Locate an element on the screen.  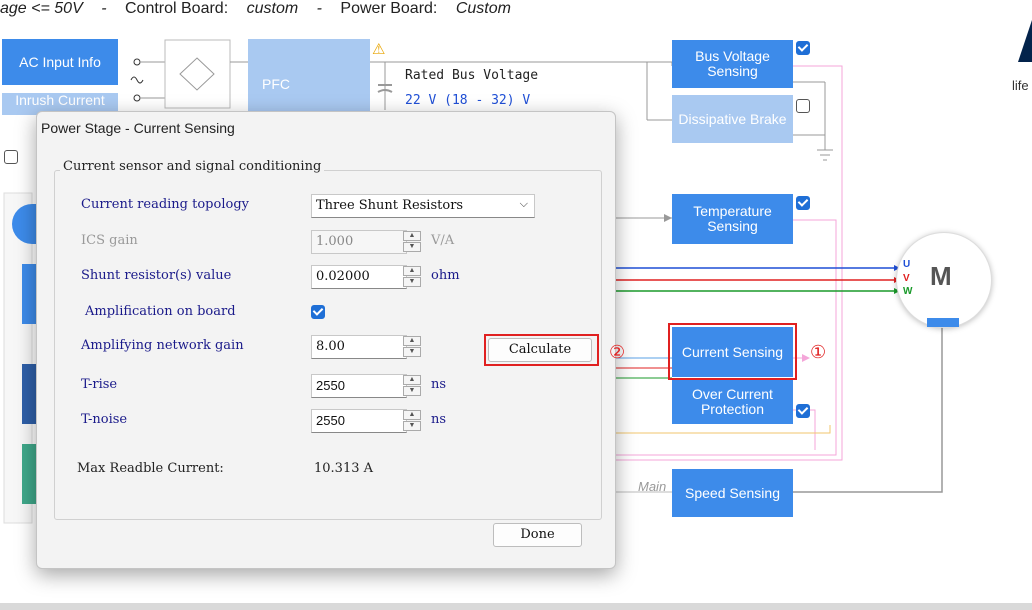
bus-voltage-checkbox is located at coordinates (803, 48).